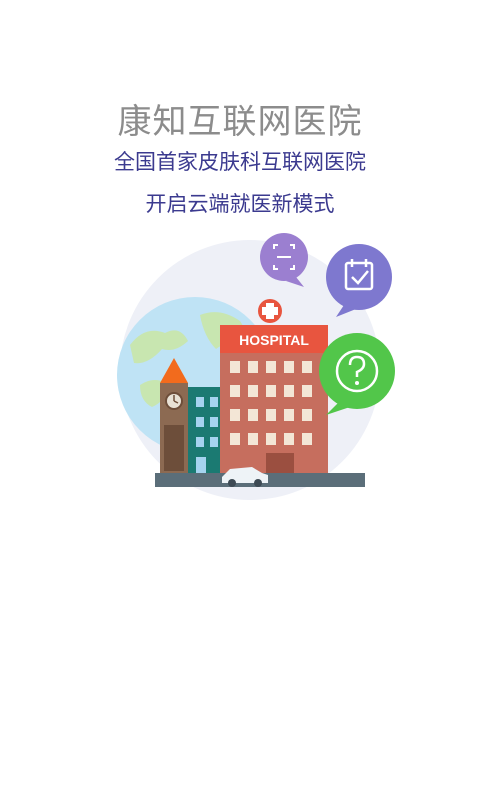 The image size is (480, 800). What do you see at coordinates (274, 340) in the screenshot?
I see `hospital-sign: HOSPITAL` at bounding box center [274, 340].